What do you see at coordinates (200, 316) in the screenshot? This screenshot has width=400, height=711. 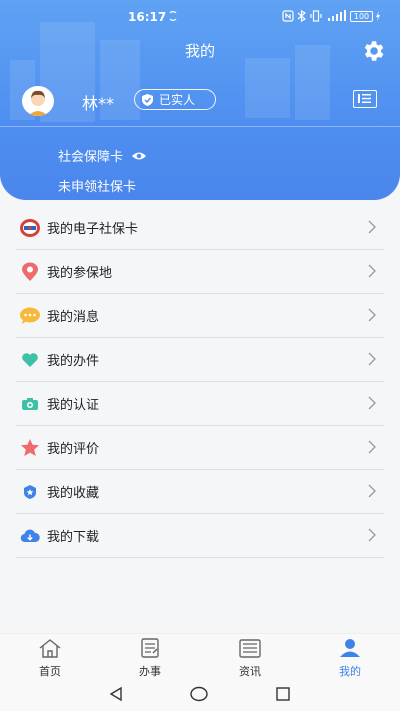 I see `menu-item-messages: 我的消息` at bounding box center [200, 316].